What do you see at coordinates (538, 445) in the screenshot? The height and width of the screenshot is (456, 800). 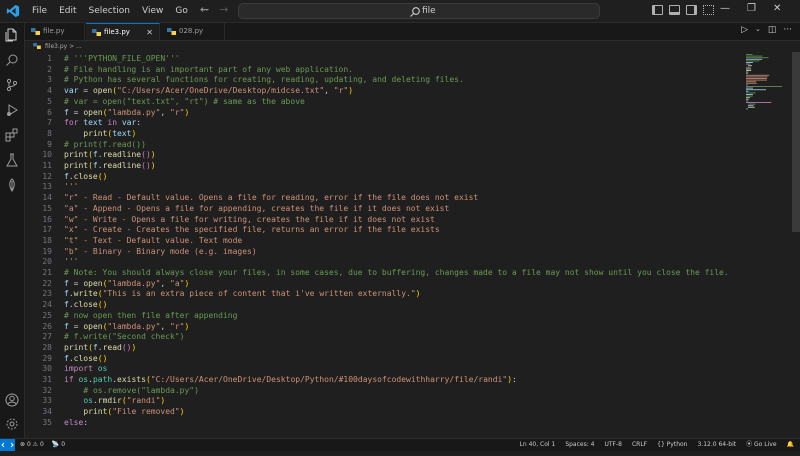 I see `cursor-position: Ln 40, Col 1` at bounding box center [538, 445].